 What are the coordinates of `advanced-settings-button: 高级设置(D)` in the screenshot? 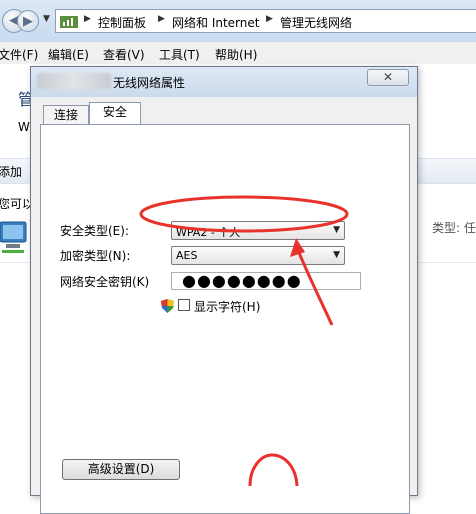 It's located at (121, 469).